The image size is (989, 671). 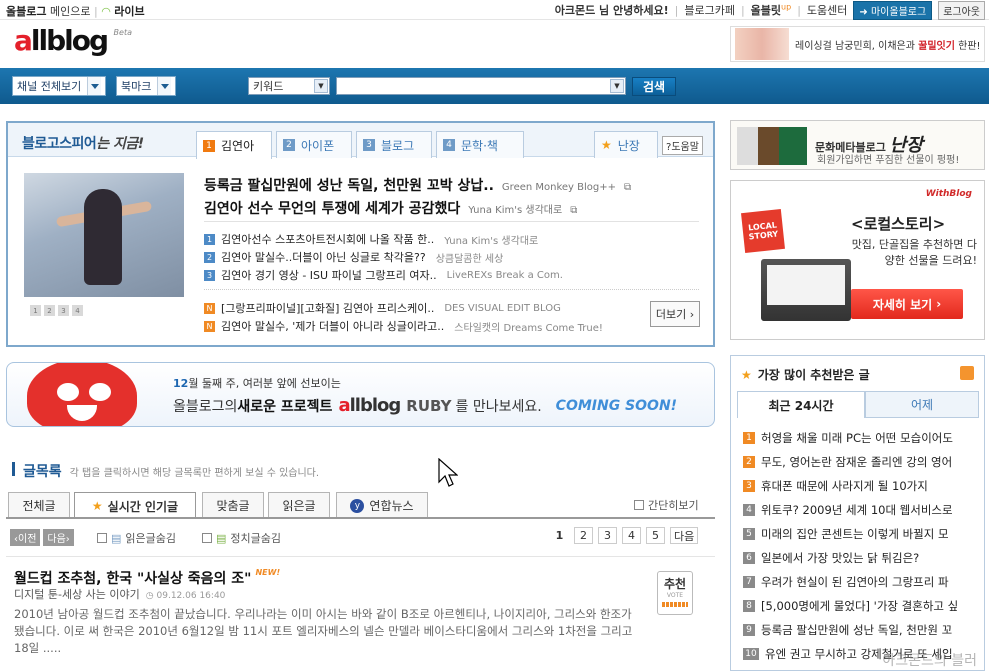 What do you see at coordinates (74, 44) in the screenshot?
I see `site-logo: allblog Beta` at bounding box center [74, 44].